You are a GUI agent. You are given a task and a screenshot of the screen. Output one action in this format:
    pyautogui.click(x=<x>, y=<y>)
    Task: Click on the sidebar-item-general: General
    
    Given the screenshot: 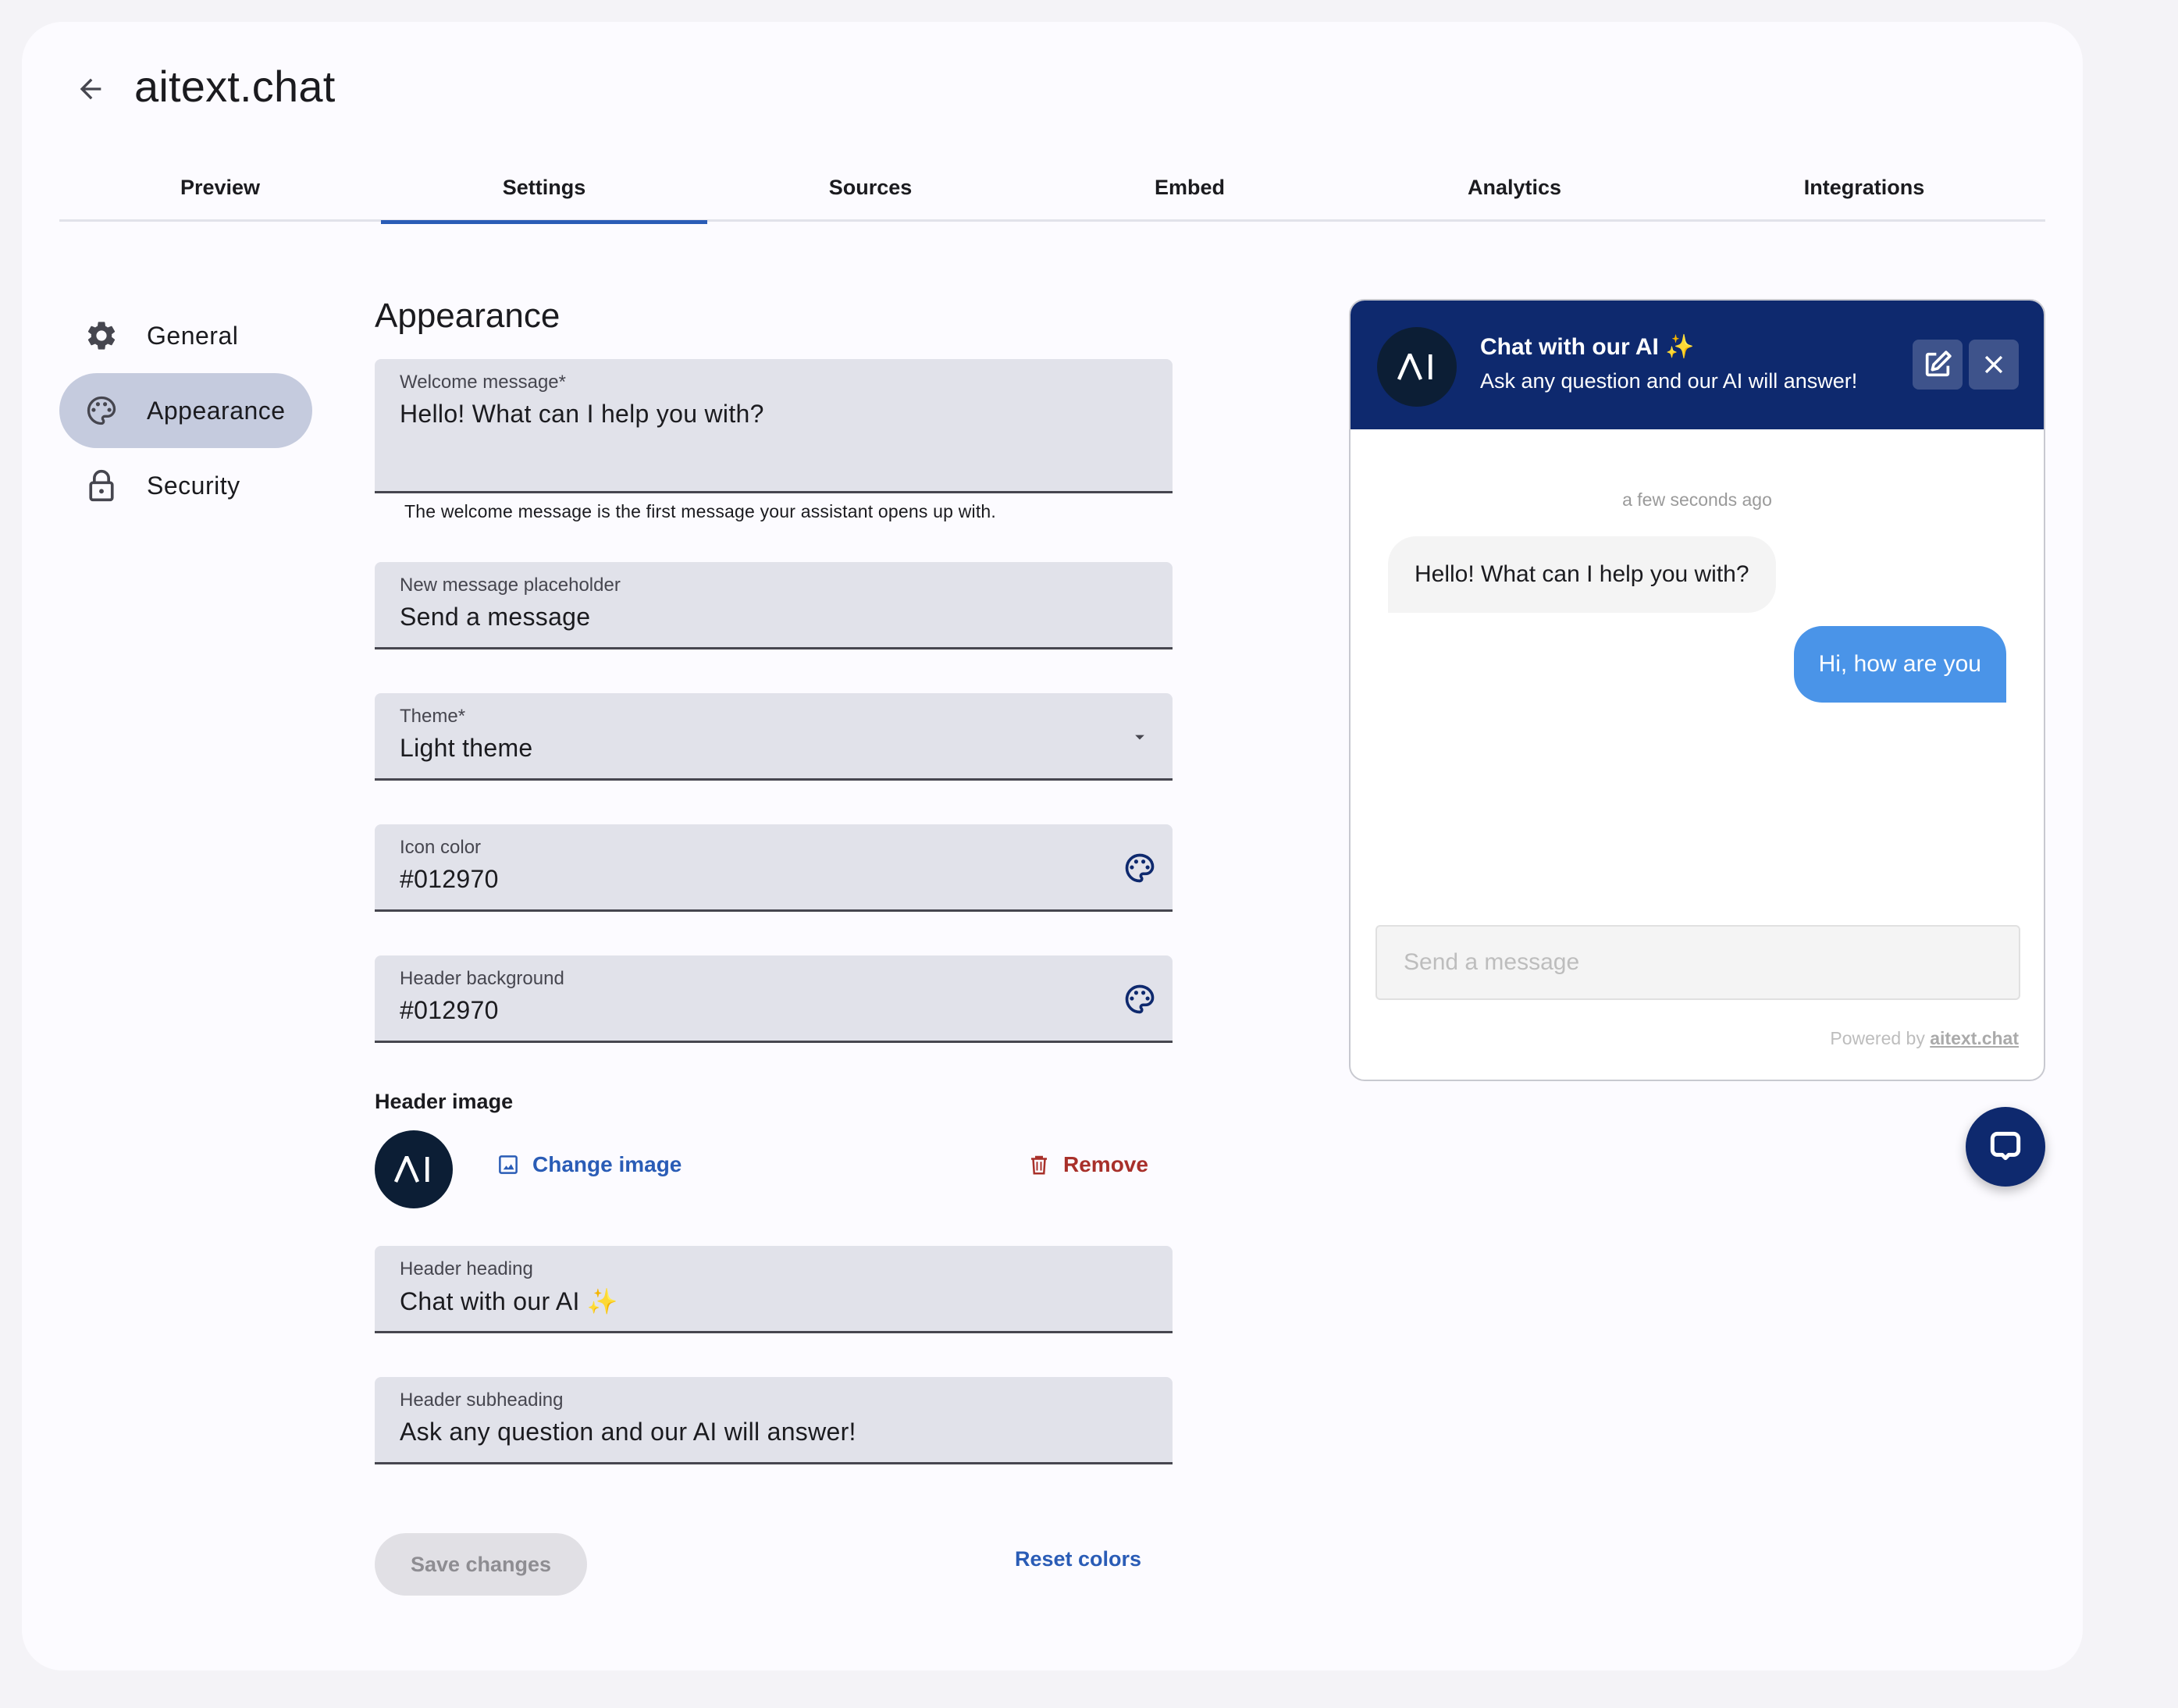 What is the action you would take?
    pyautogui.click(x=185, y=336)
    